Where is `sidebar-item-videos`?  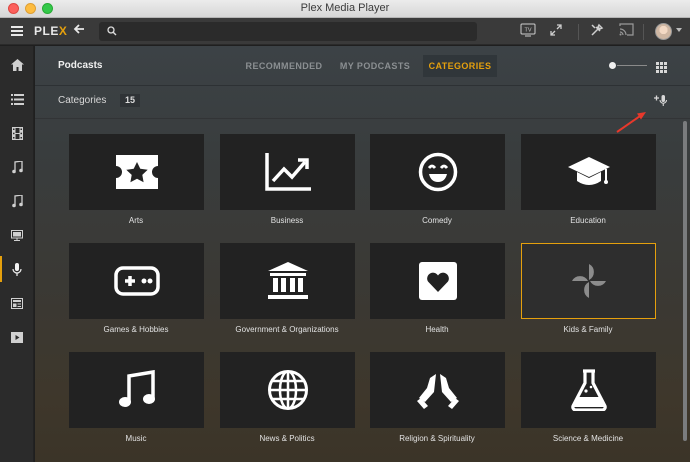
sidebar-item-videos is located at coordinates (17, 337).